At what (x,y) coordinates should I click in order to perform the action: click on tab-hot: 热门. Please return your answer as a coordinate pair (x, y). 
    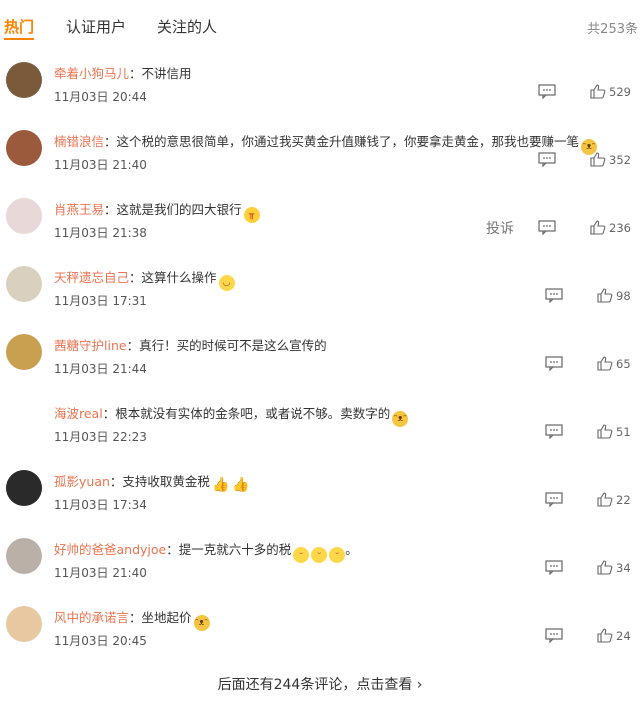
    Looking at the image, I should click on (19, 26).